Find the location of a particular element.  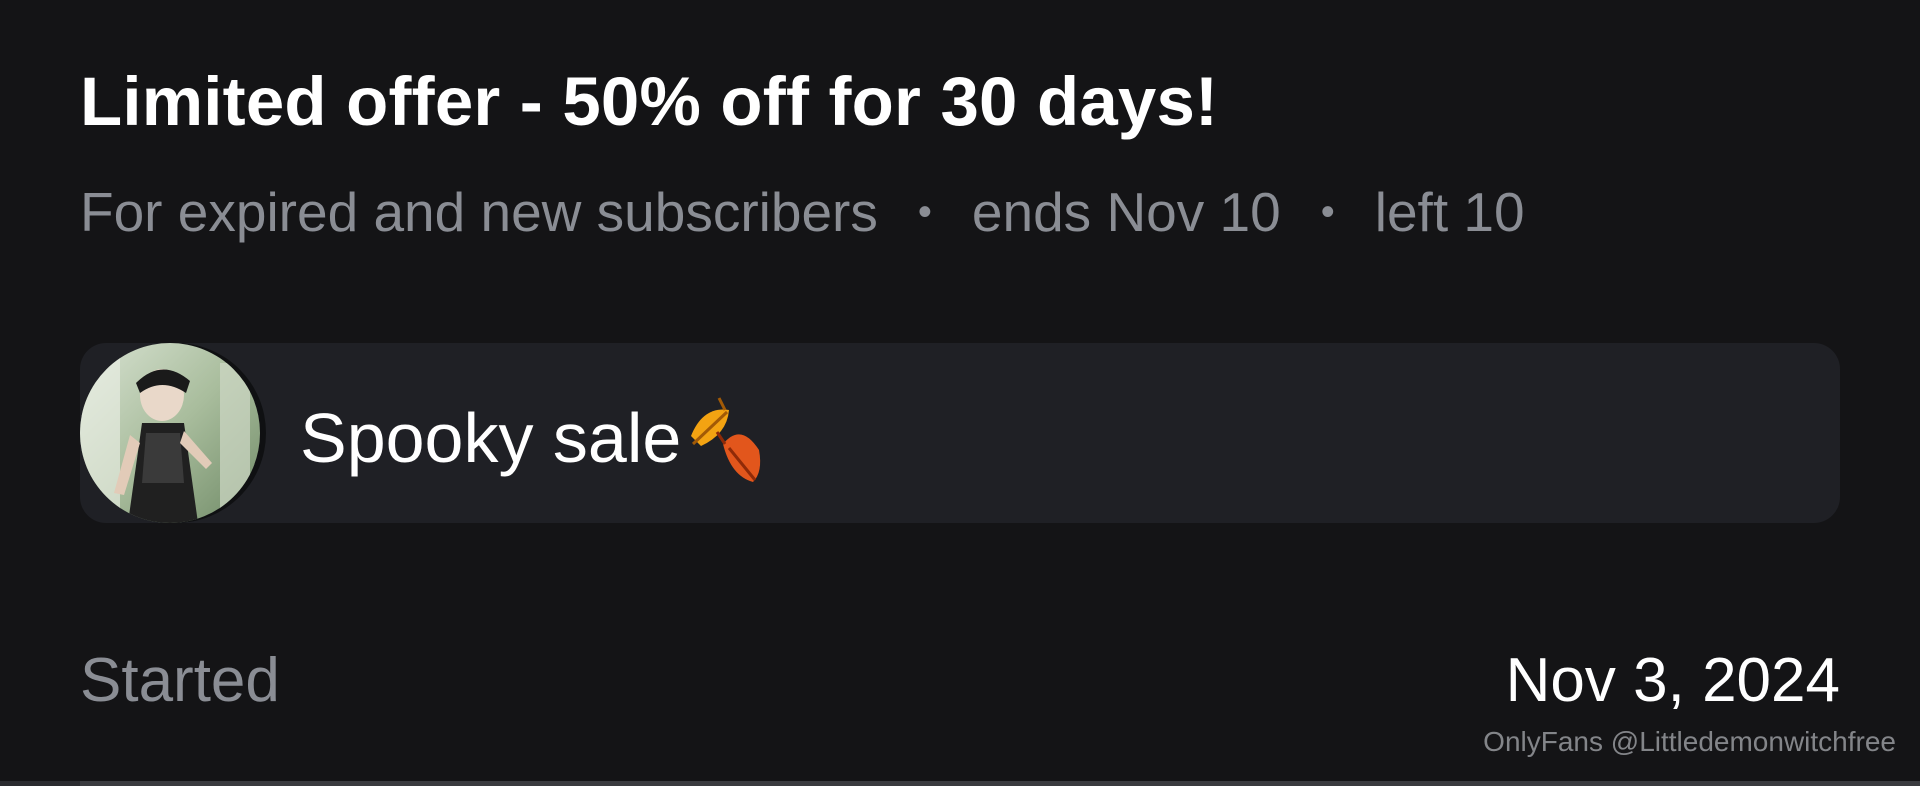

offer-title: Limited offer - 50% off for 30 days! is located at coordinates (649, 101).